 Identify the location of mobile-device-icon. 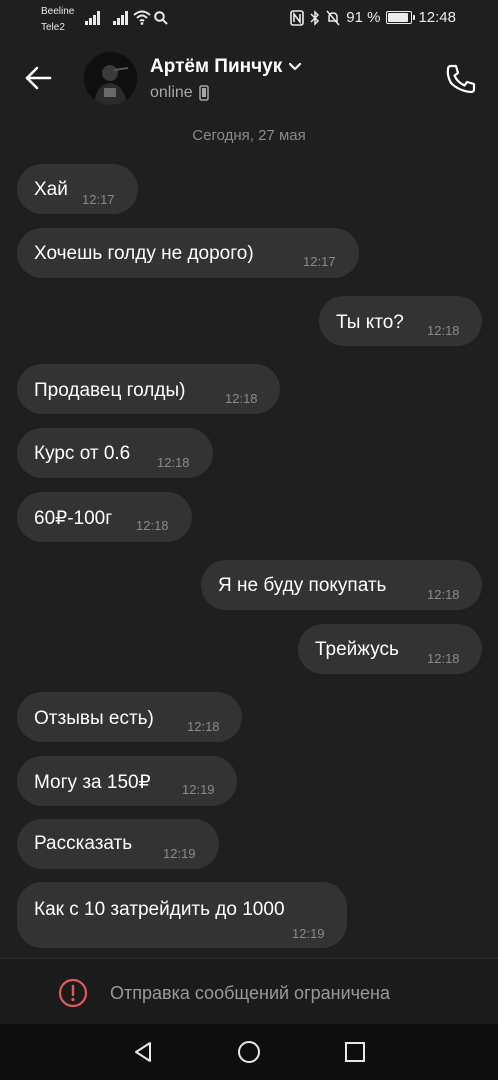
(203, 93).